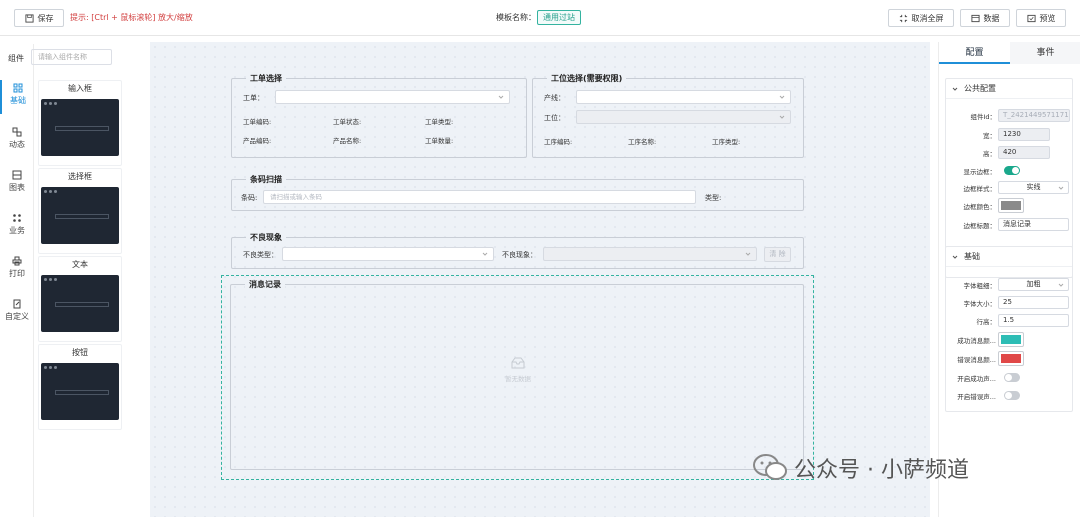  Describe the element at coordinates (554, 118) in the screenshot. I see `station-label: 工位：` at that location.